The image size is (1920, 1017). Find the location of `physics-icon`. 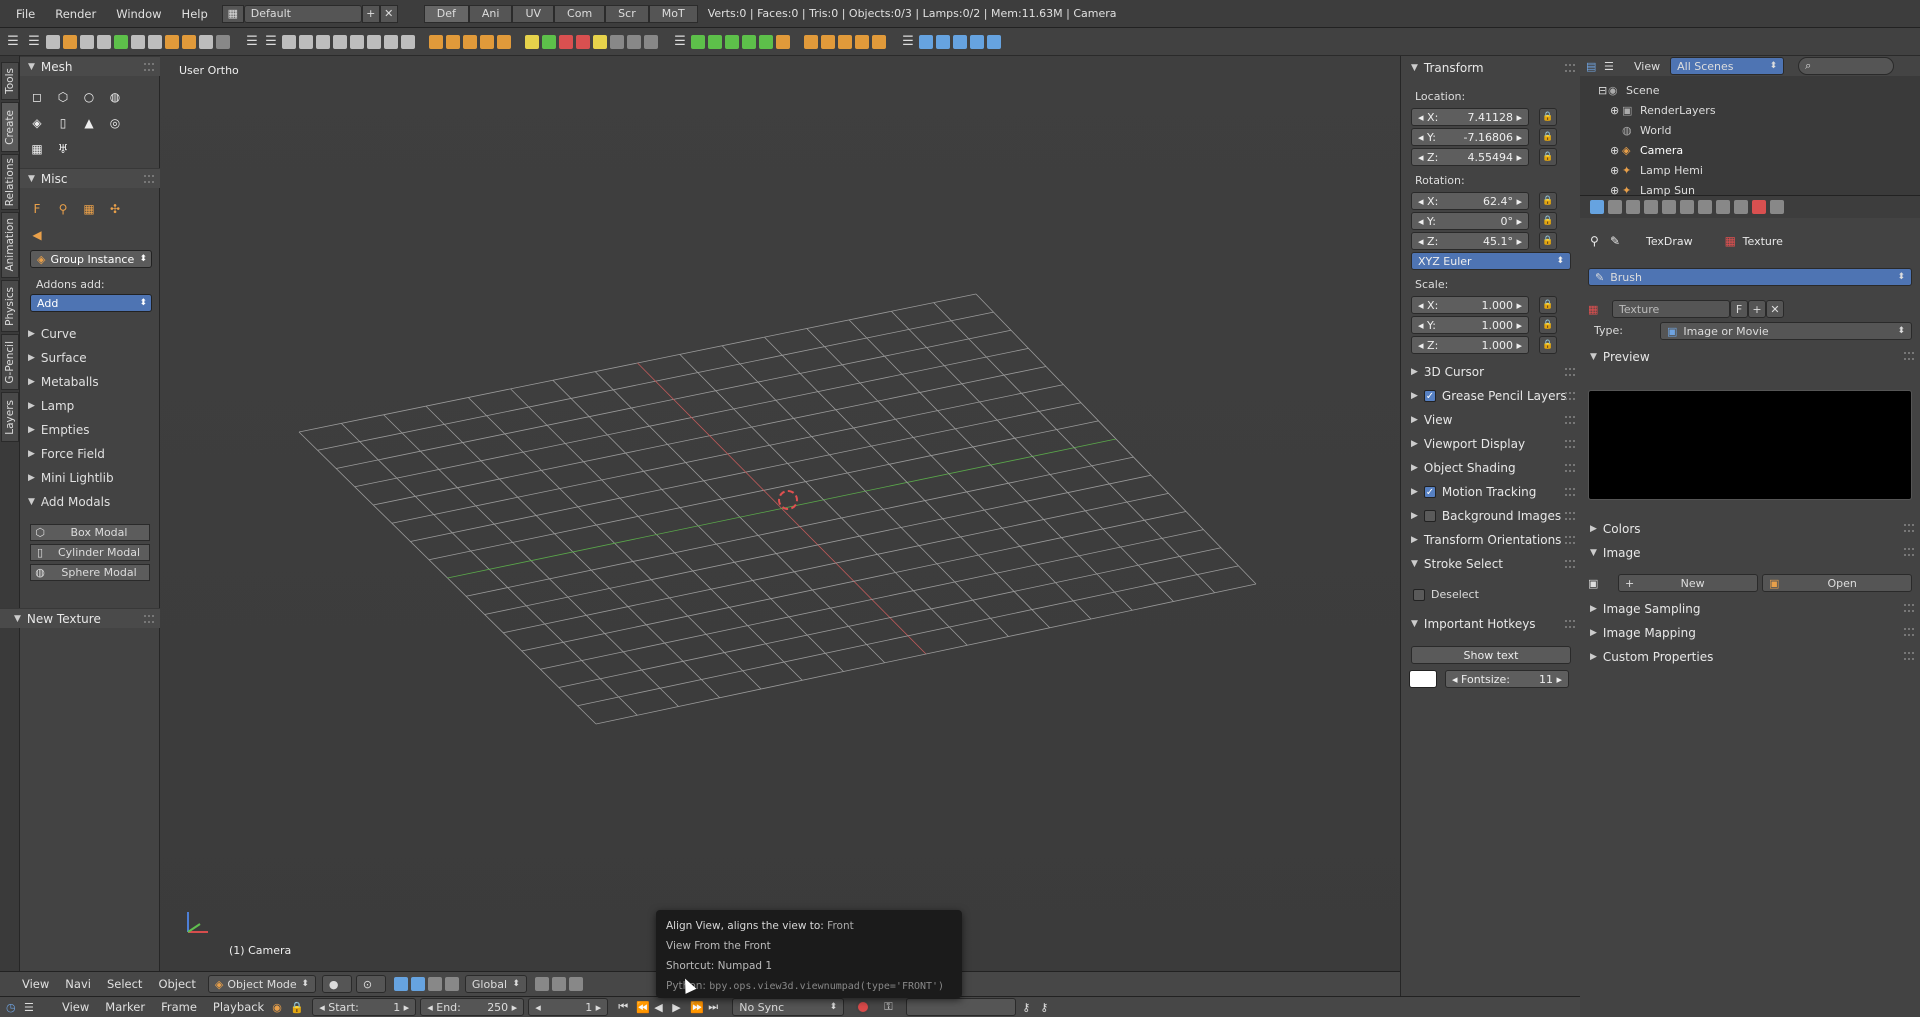

physics-icon is located at coordinates (732, 41).